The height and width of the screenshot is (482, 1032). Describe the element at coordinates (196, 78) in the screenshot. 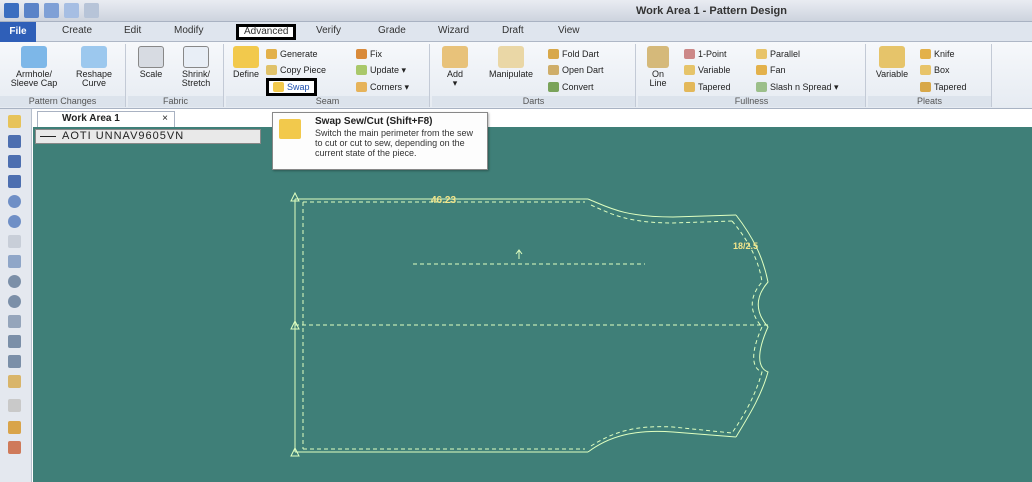

I see `shrink-label: Shrink/ Stretch` at that location.